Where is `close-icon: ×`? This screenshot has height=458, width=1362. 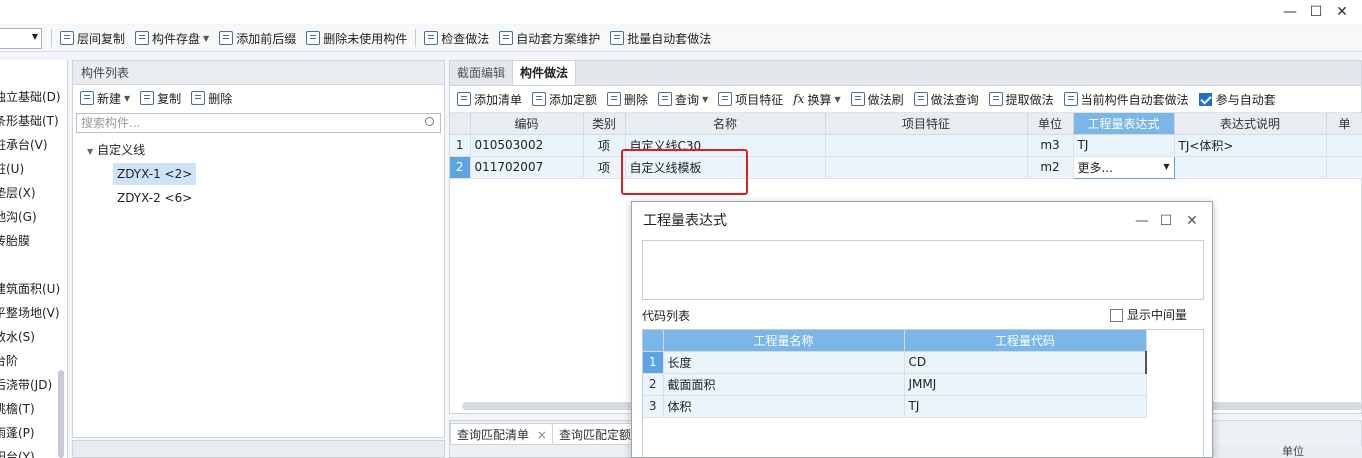 close-icon: × is located at coordinates (542, 435).